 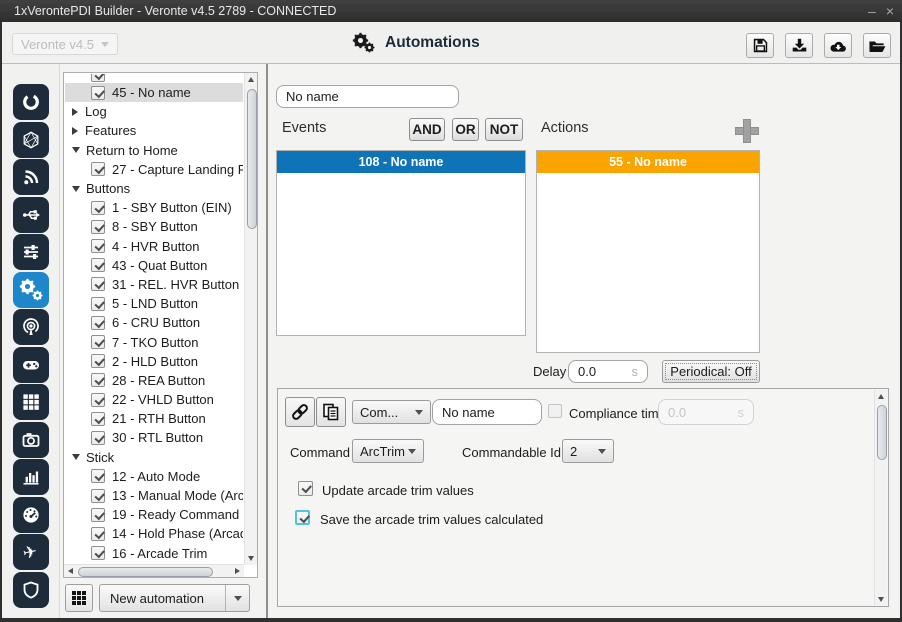 What do you see at coordinates (30, 289) in the screenshot?
I see `sidebar-item-automations` at bounding box center [30, 289].